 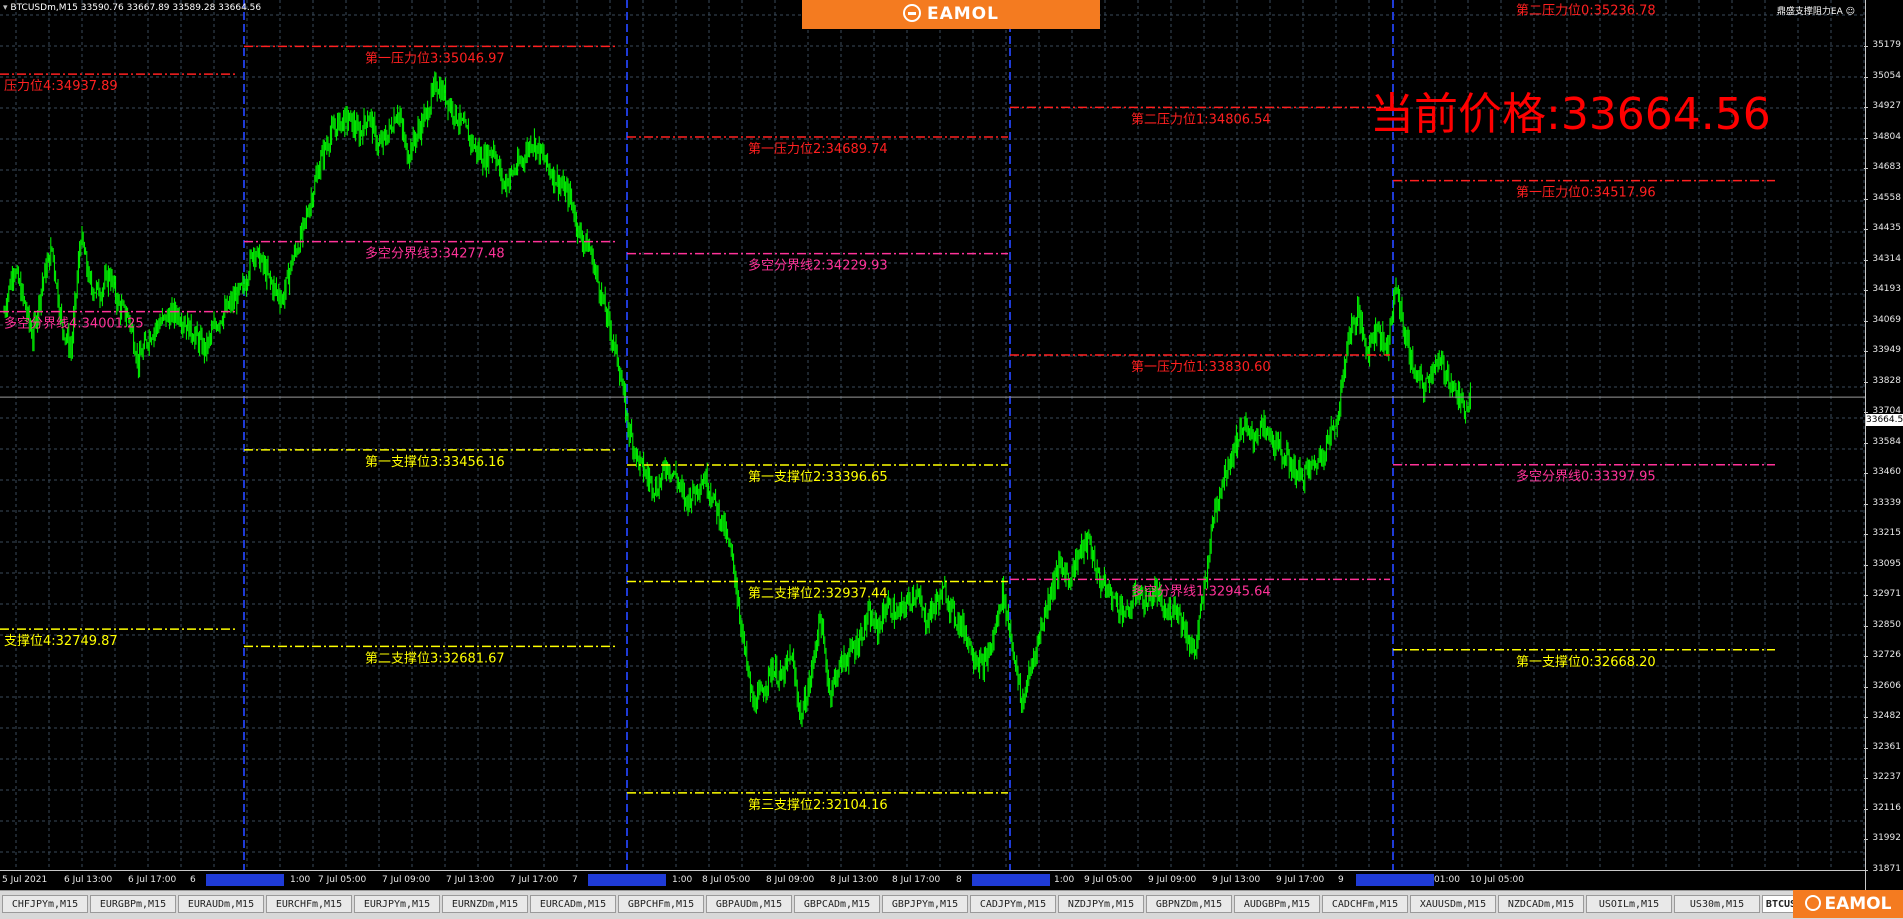 I want to click on price-axis-label: 33460, so click(x=1882, y=472).